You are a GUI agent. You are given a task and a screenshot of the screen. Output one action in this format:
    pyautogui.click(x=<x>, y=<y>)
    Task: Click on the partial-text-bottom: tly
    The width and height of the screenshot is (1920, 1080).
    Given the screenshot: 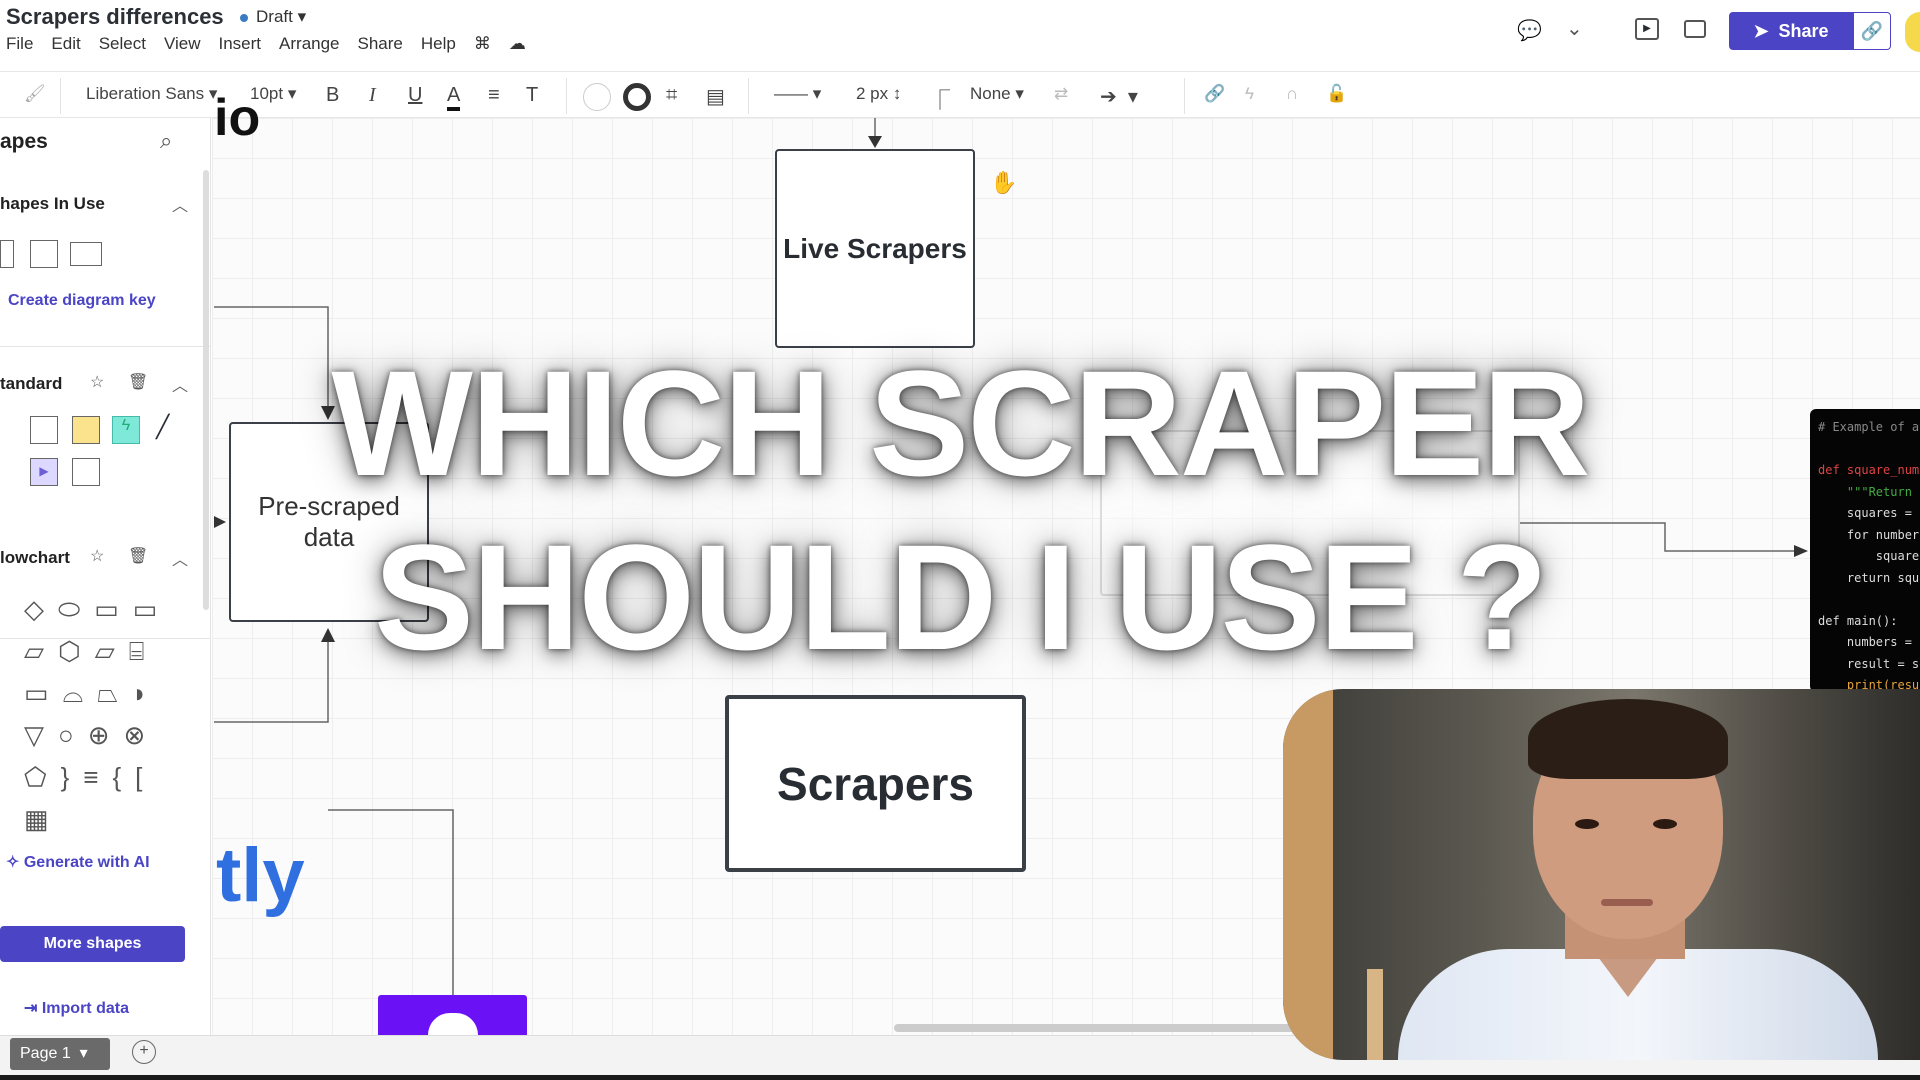 What is the action you would take?
    pyautogui.click(x=260, y=875)
    